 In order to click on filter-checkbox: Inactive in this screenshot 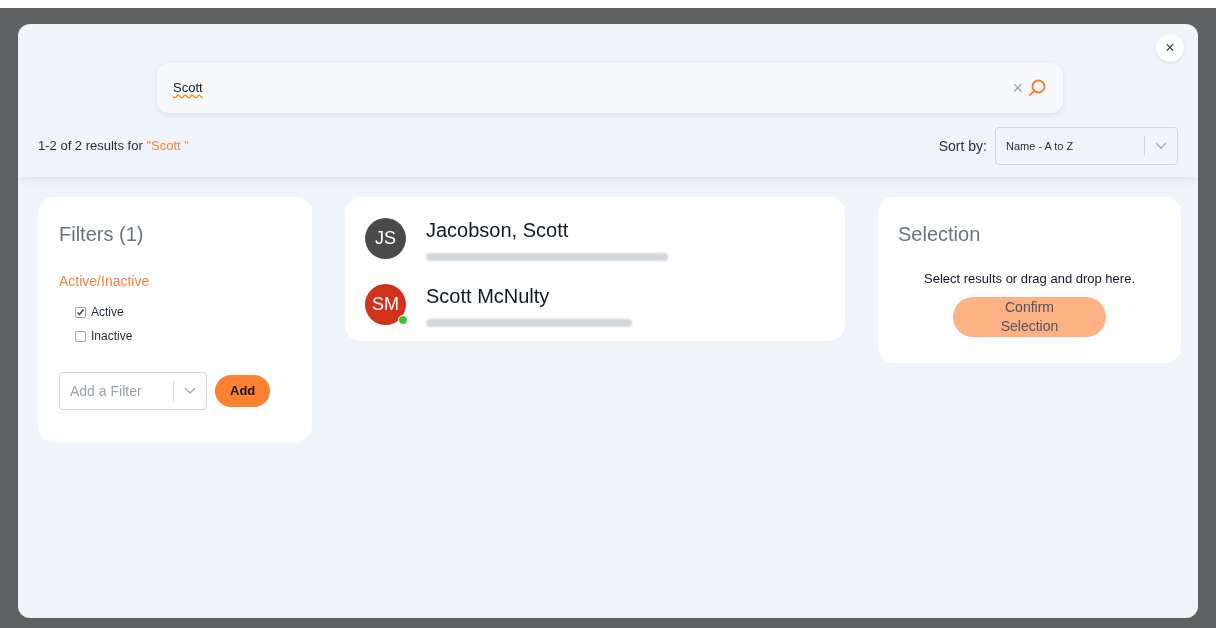, I will do `click(183, 336)`.